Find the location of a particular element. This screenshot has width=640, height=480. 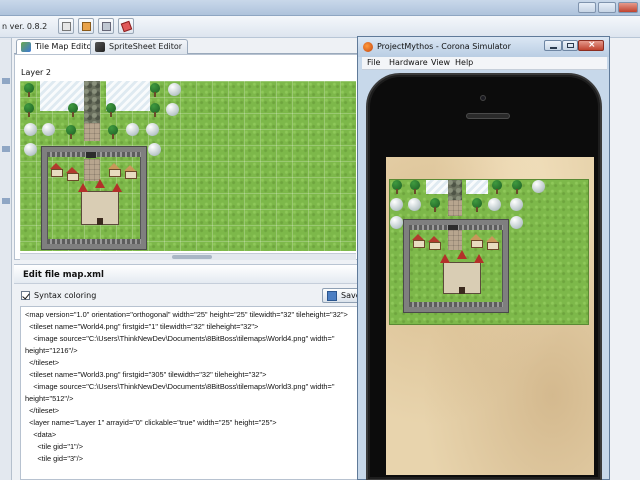

maximize-button is located at coordinates (570, 45).